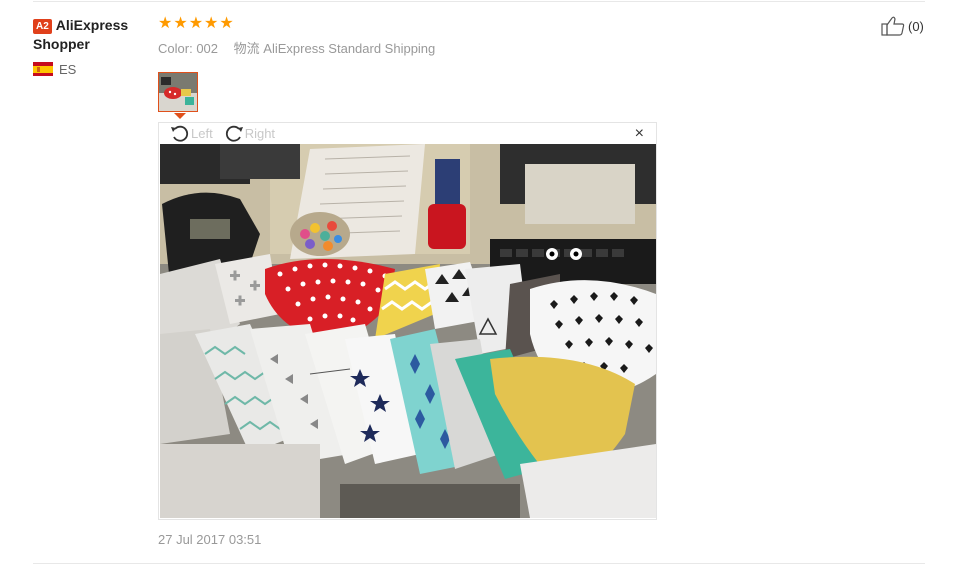 This screenshot has height=566, width=958. What do you see at coordinates (202, 133) in the screenshot?
I see `rotate-left-label: Left` at bounding box center [202, 133].